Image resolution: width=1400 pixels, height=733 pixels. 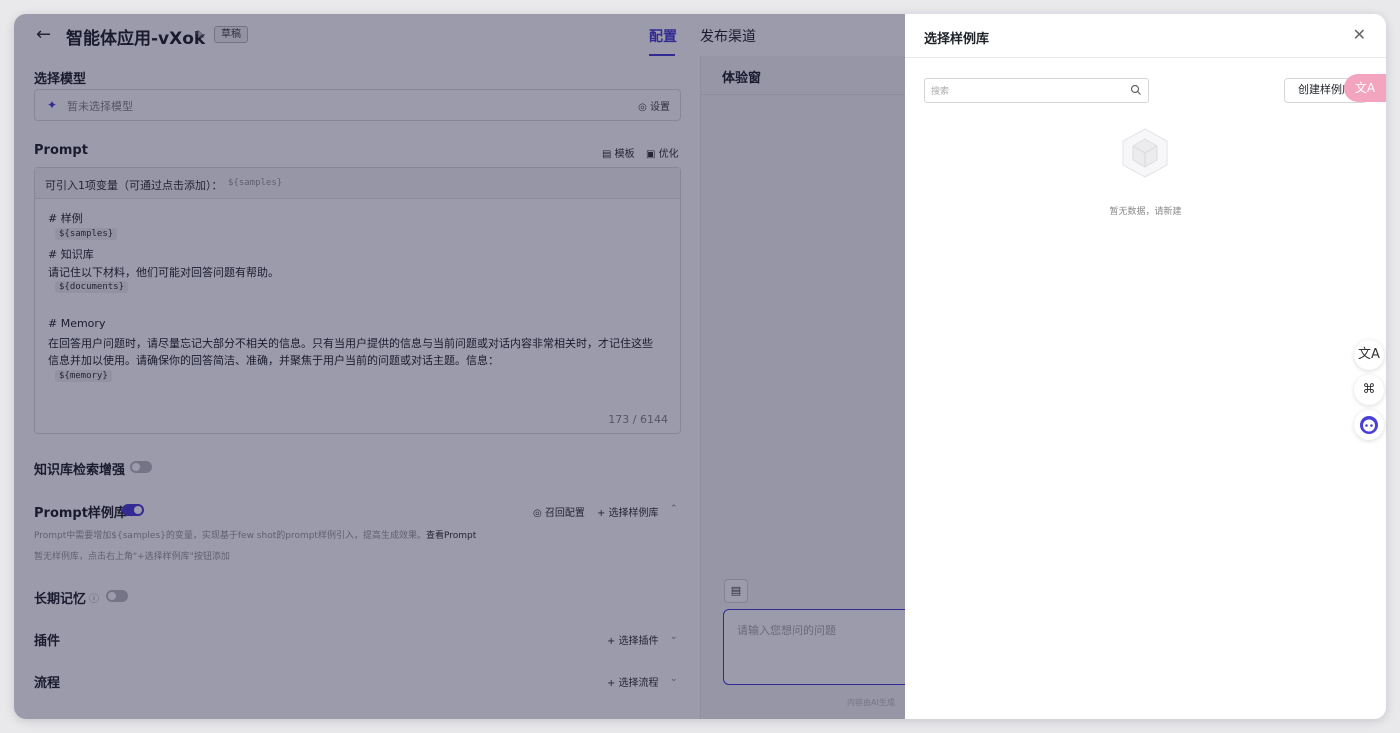 What do you see at coordinates (1145, 153) in the screenshot?
I see `empty-box-icon` at bounding box center [1145, 153].